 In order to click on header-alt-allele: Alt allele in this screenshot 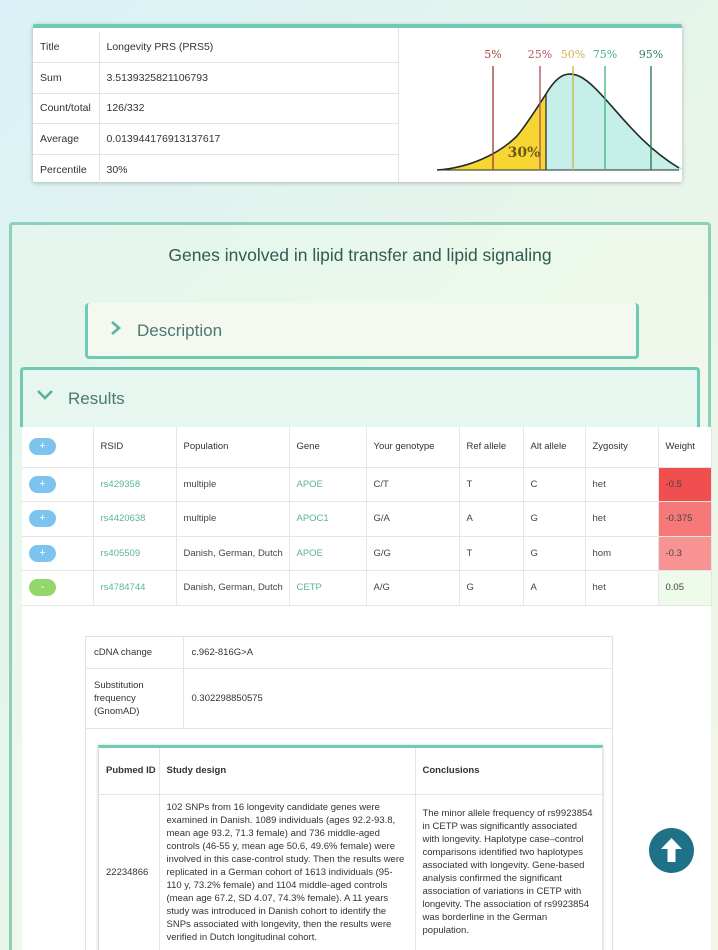, I will do `click(554, 447)`.